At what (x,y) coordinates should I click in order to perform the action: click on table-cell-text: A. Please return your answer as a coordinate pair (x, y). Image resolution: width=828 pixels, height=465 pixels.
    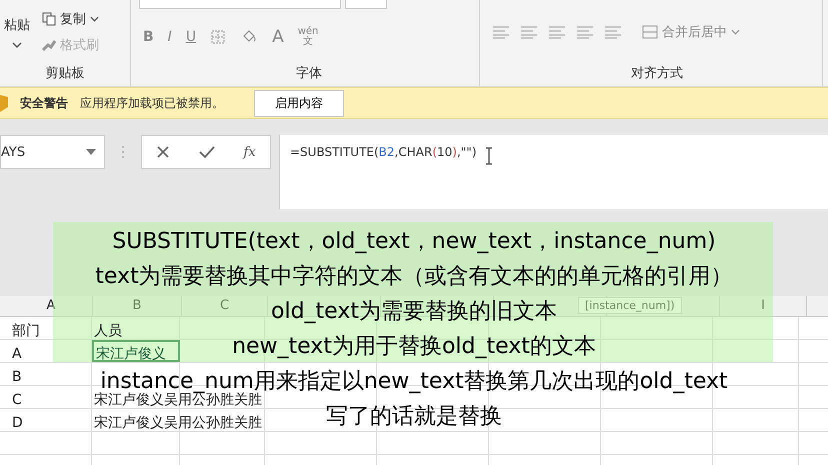
    Looking at the image, I should click on (16, 354).